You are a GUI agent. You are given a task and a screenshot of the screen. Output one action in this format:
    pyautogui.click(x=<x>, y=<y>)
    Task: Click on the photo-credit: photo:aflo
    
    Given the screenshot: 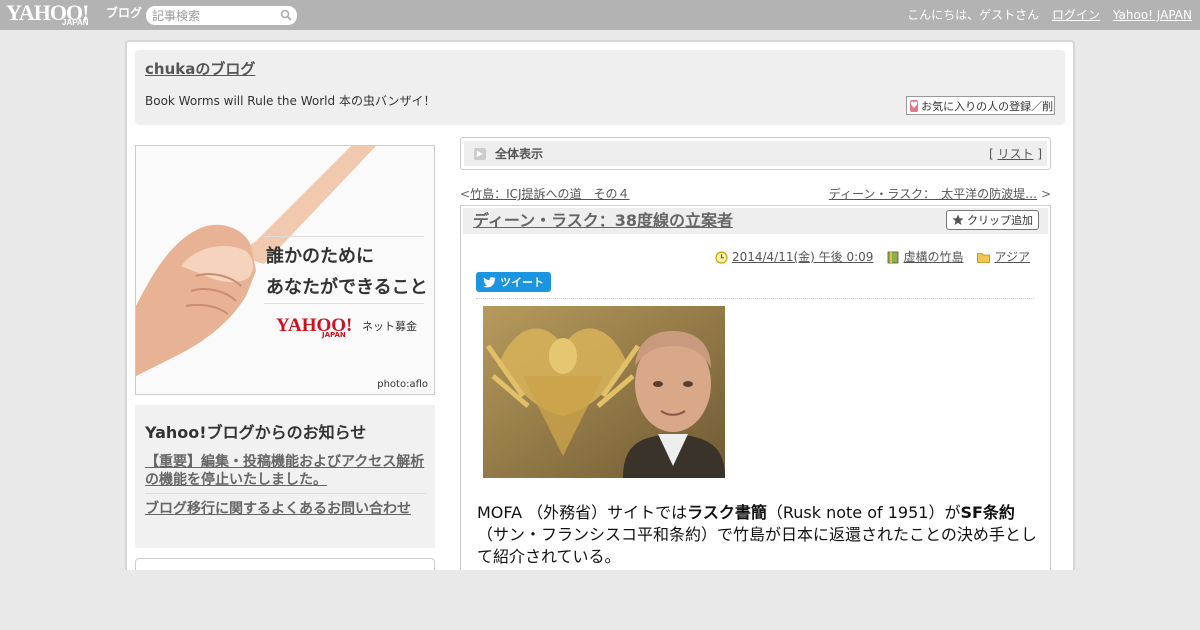 What is the action you would take?
    pyautogui.click(x=402, y=384)
    